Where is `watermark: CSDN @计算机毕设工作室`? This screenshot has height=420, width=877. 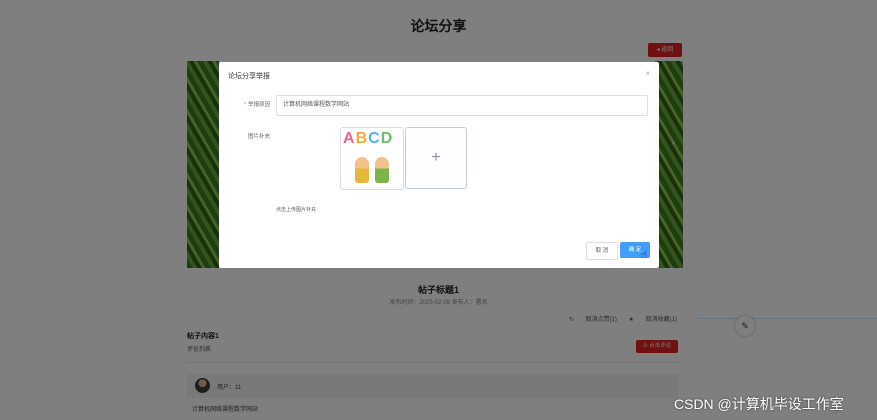
watermark: CSDN @计算机毕设工作室 is located at coordinates (759, 404).